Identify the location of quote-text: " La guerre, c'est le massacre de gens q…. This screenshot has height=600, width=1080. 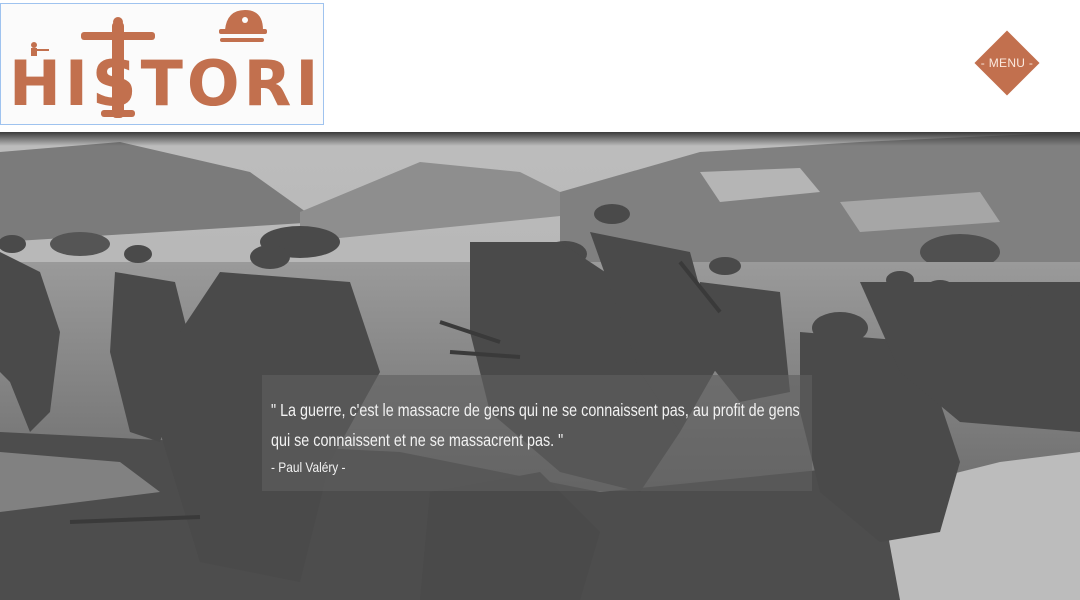
(535, 425).